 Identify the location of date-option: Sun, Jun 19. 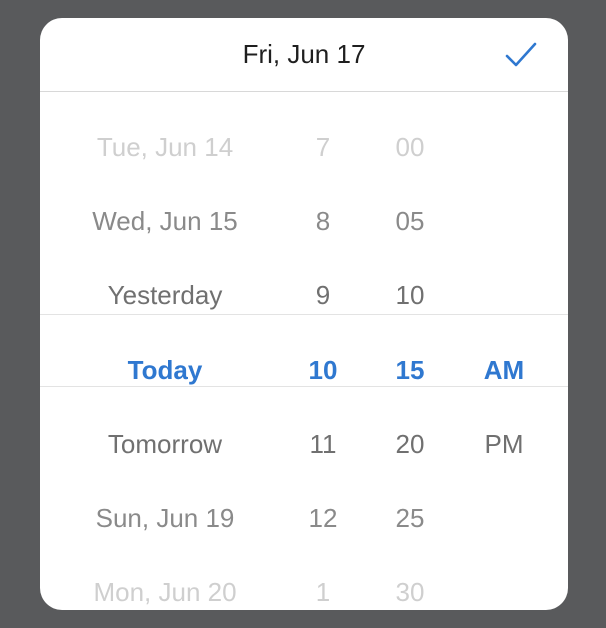
(165, 518).